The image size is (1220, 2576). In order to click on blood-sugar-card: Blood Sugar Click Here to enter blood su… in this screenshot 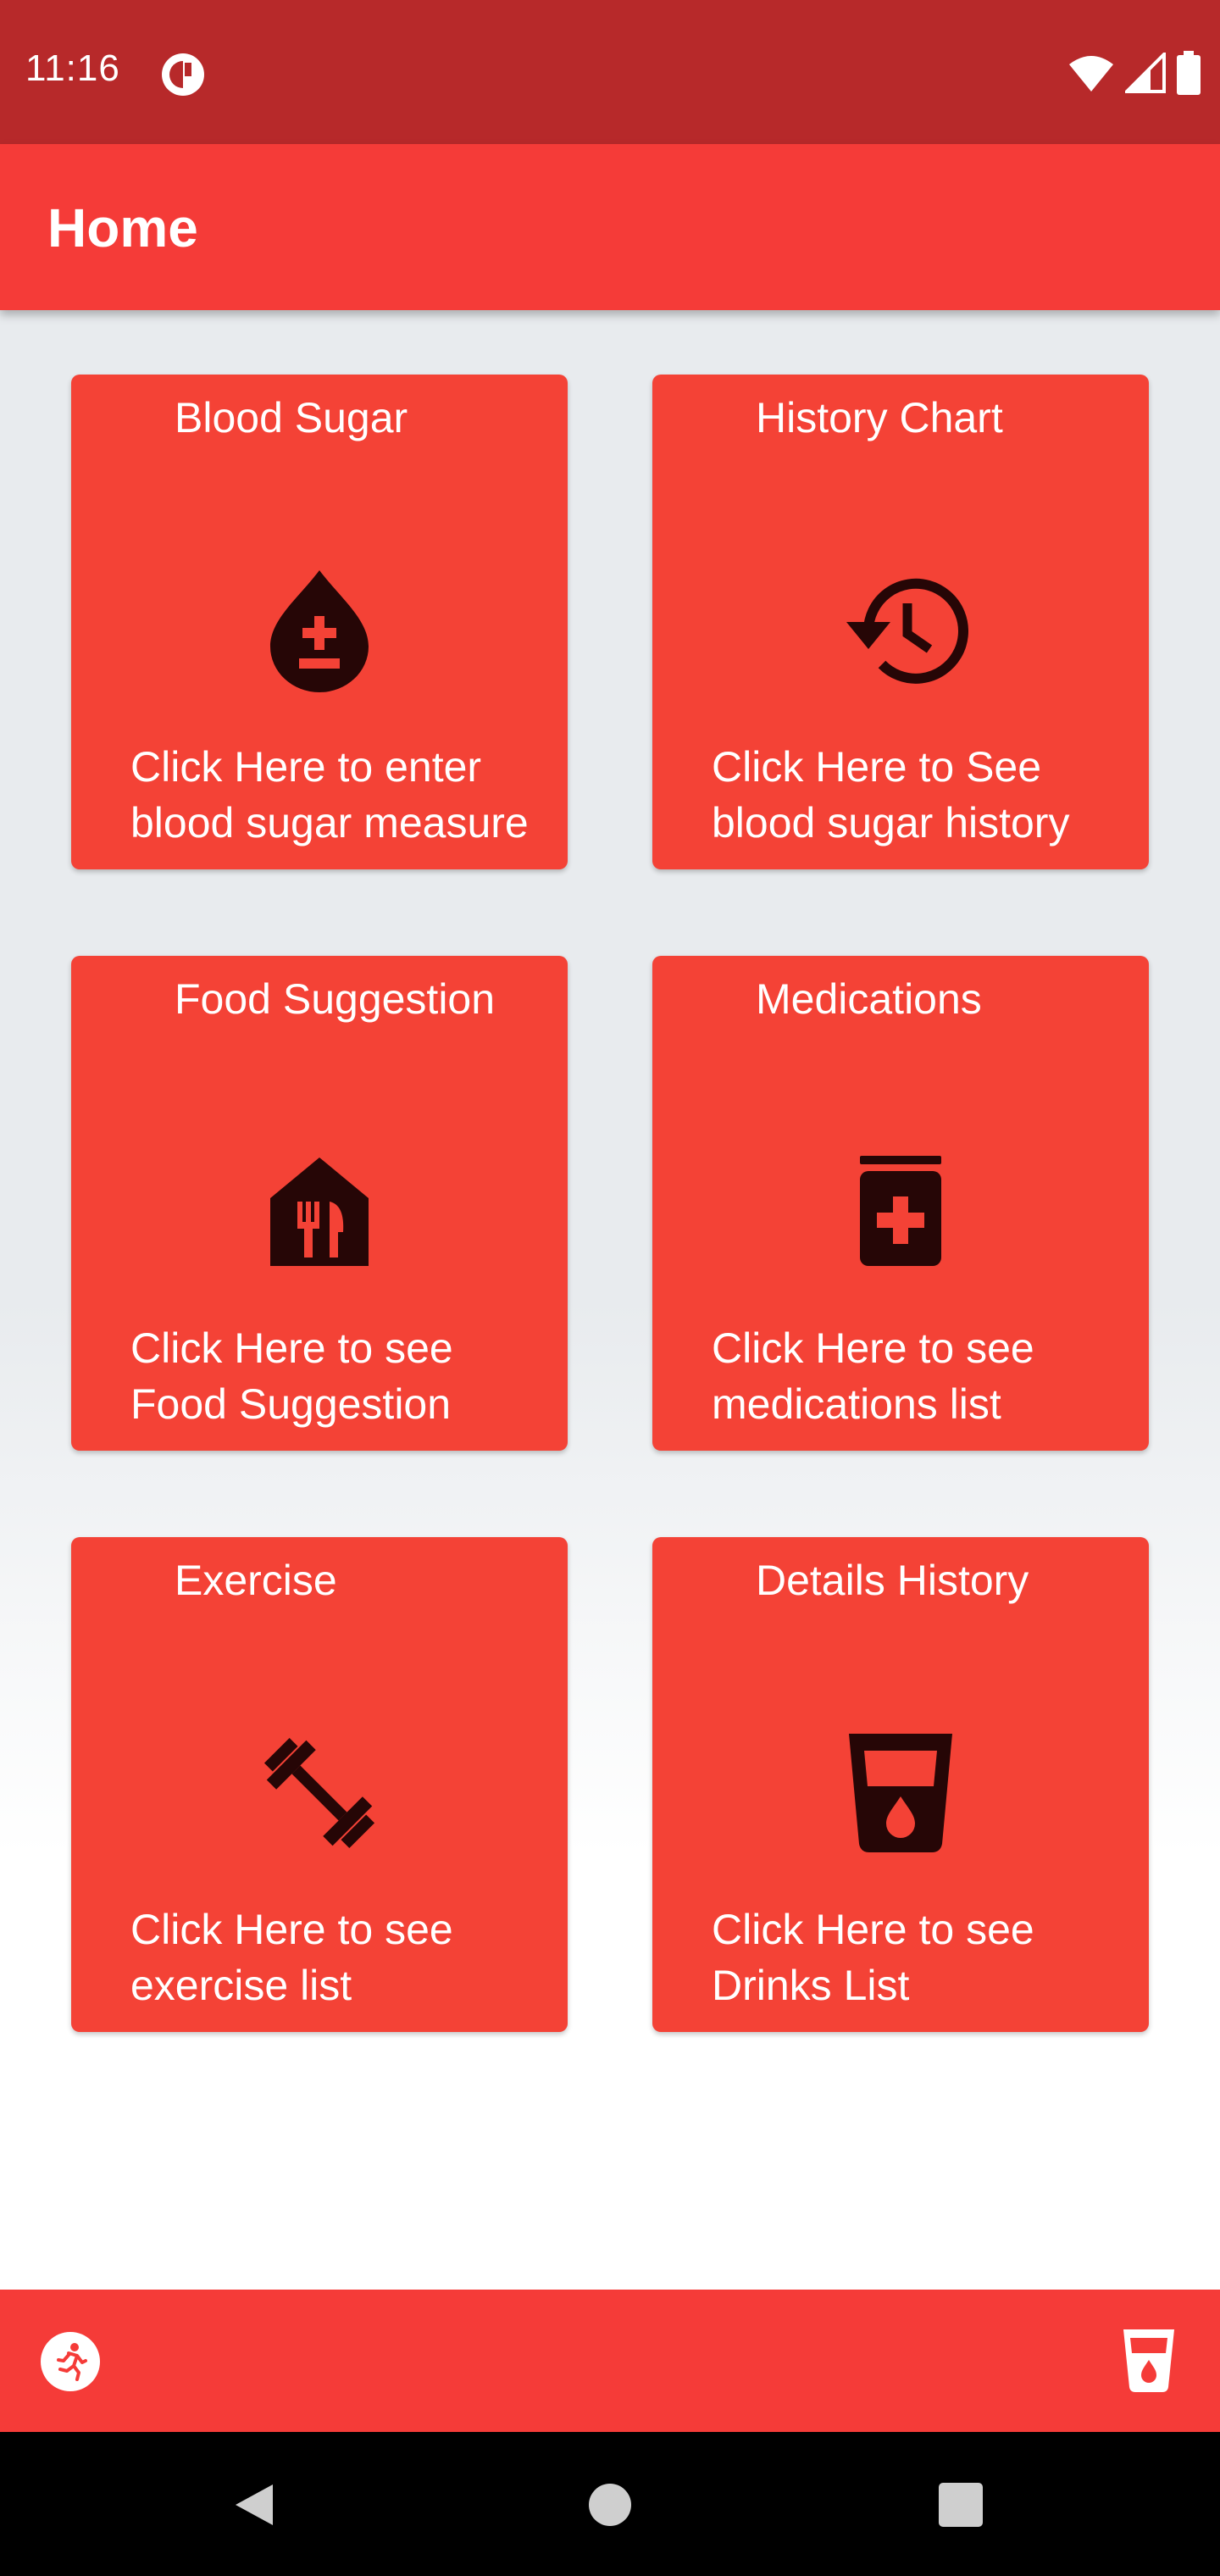, I will do `click(319, 622)`.